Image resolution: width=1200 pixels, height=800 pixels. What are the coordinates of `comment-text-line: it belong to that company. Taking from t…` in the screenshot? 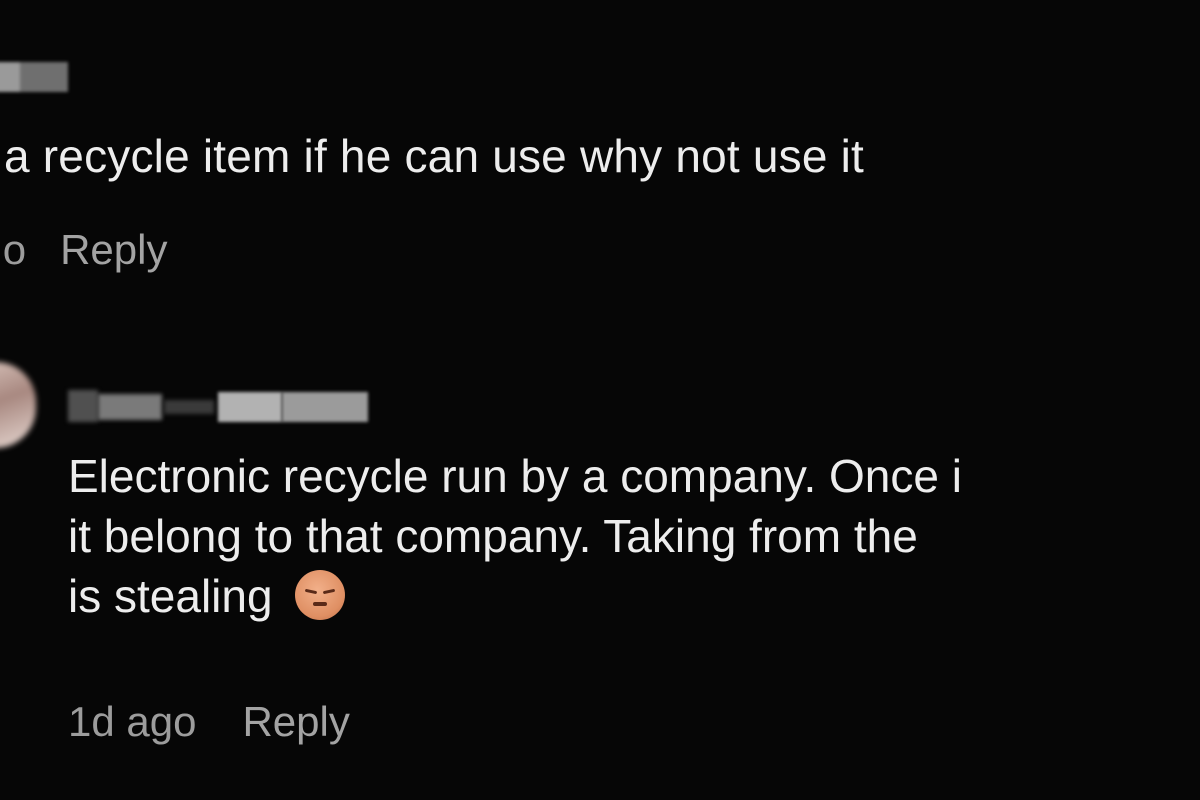 It's located at (493, 536).